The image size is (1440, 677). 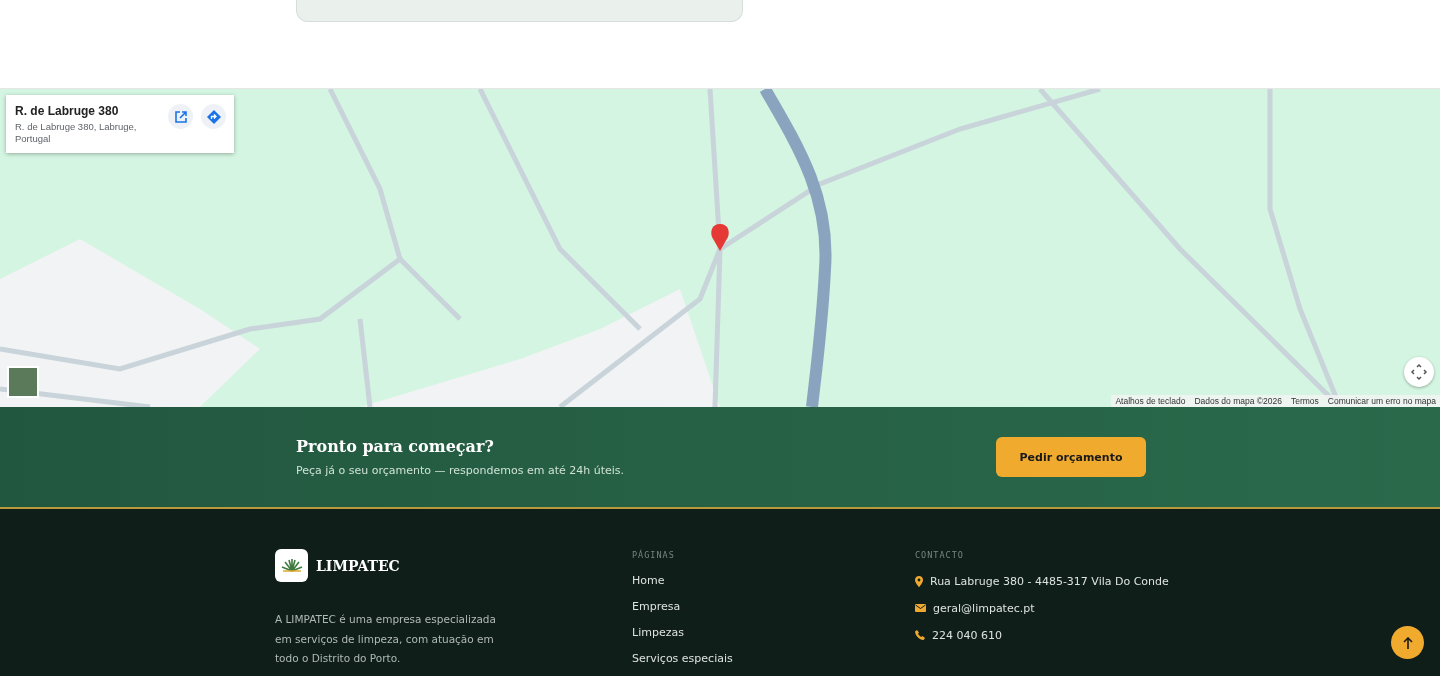 I want to click on contact-text: geral@limpatec.pt, so click(x=984, y=608).